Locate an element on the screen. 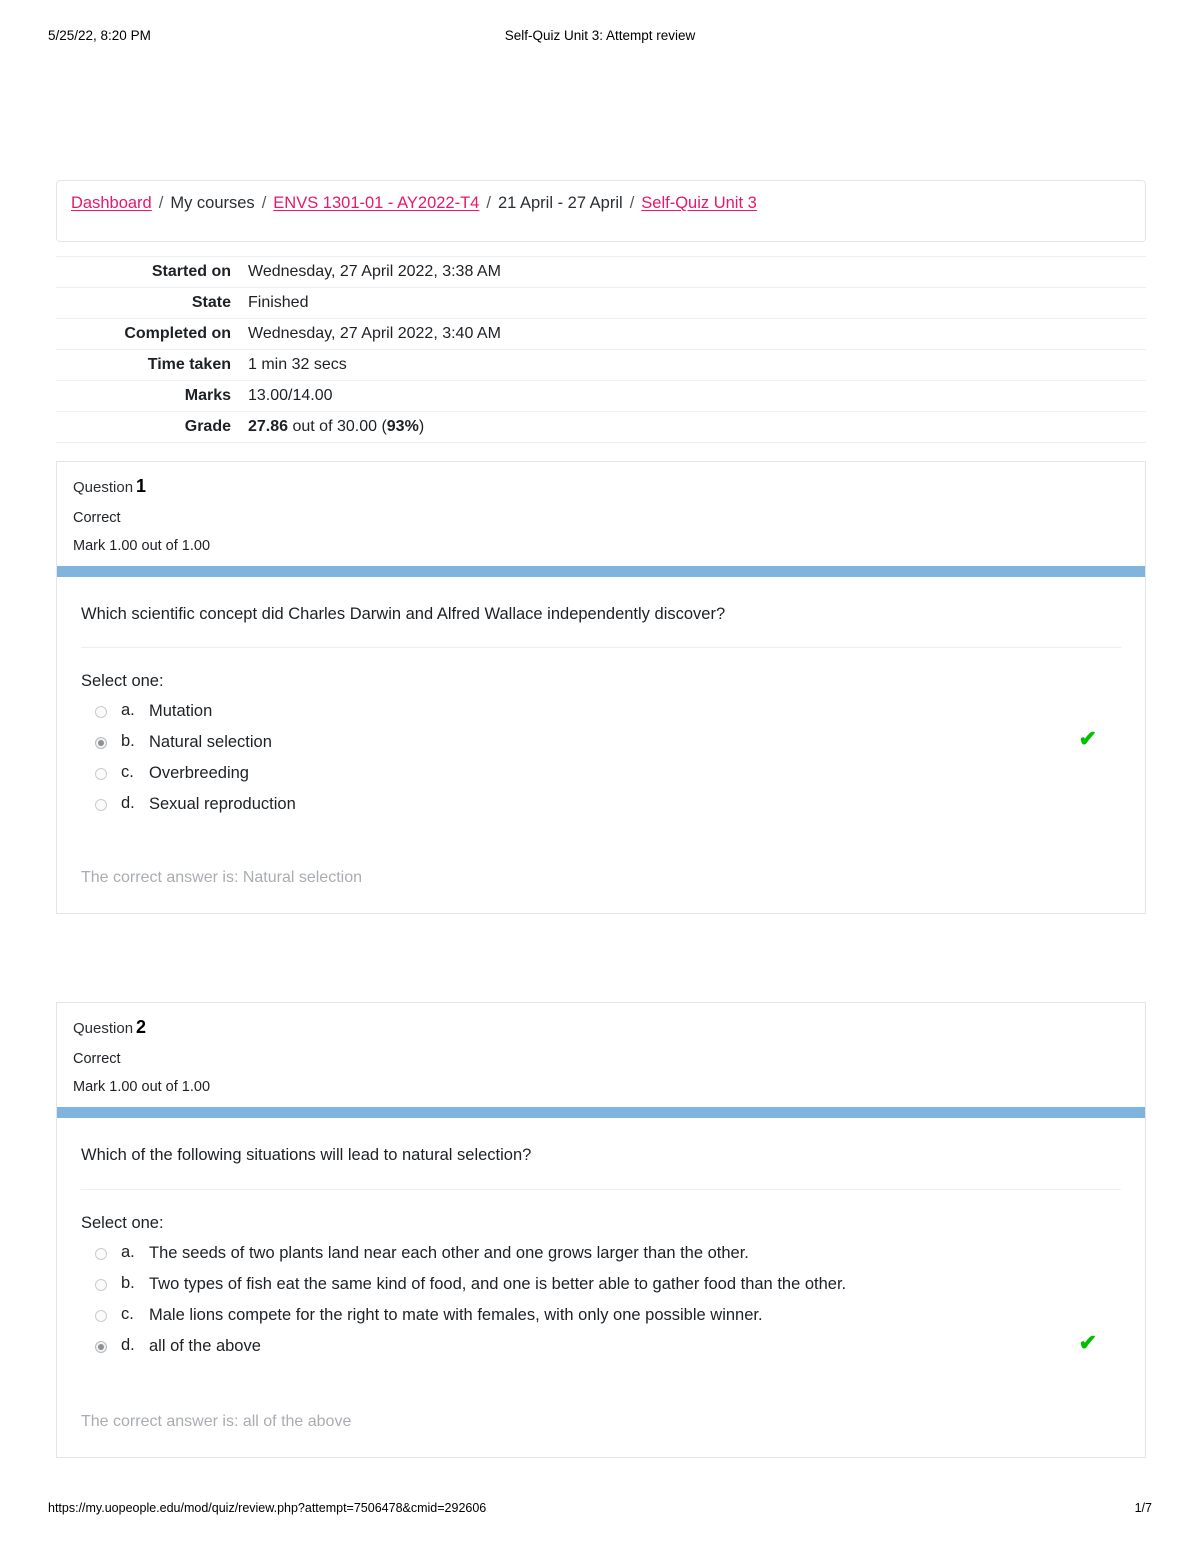 The width and height of the screenshot is (1200, 1553). summary-value-completed-on: Wednesday, 27 April 2022, 3:40 AM is located at coordinates (374, 333).